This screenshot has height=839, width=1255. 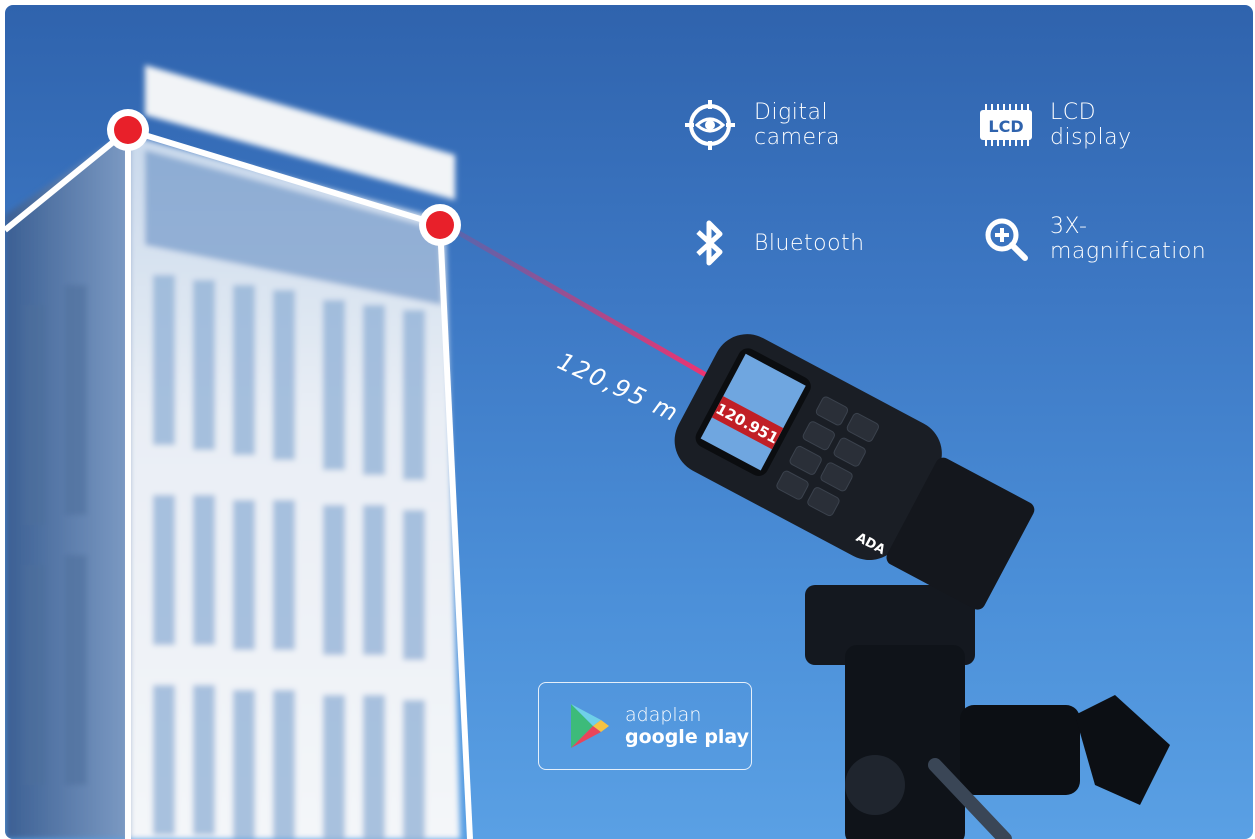 What do you see at coordinates (1128, 239) in the screenshot?
I see `feature-label: 3X- magnification` at bounding box center [1128, 239].